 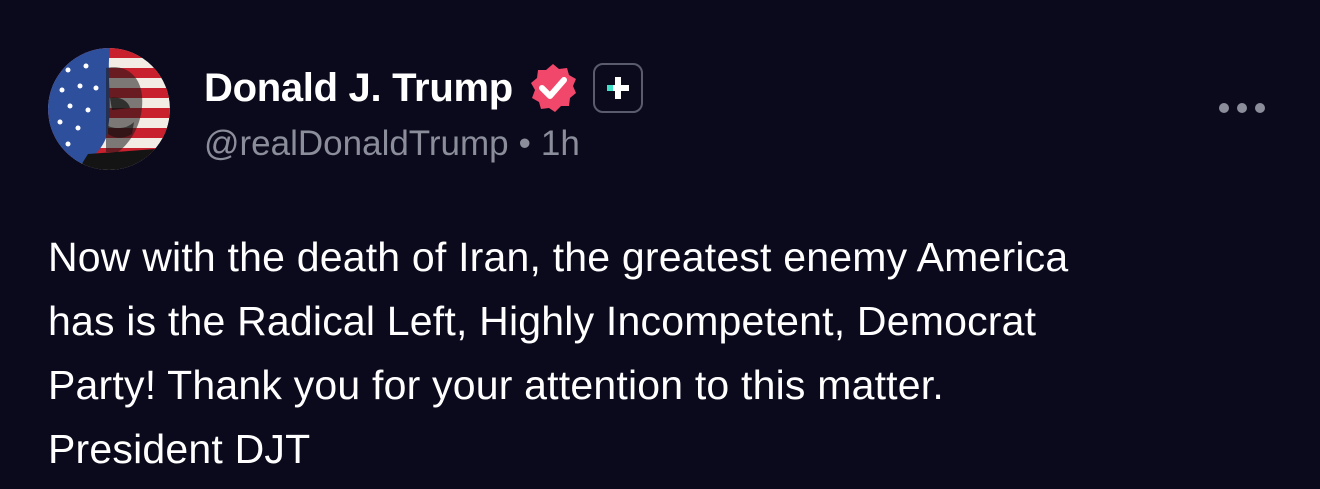 What do you see at coordinates (356, 143) in the screenshot?
I see `author-handle: @realDonaldTrump` at bounding box center [356, 143].